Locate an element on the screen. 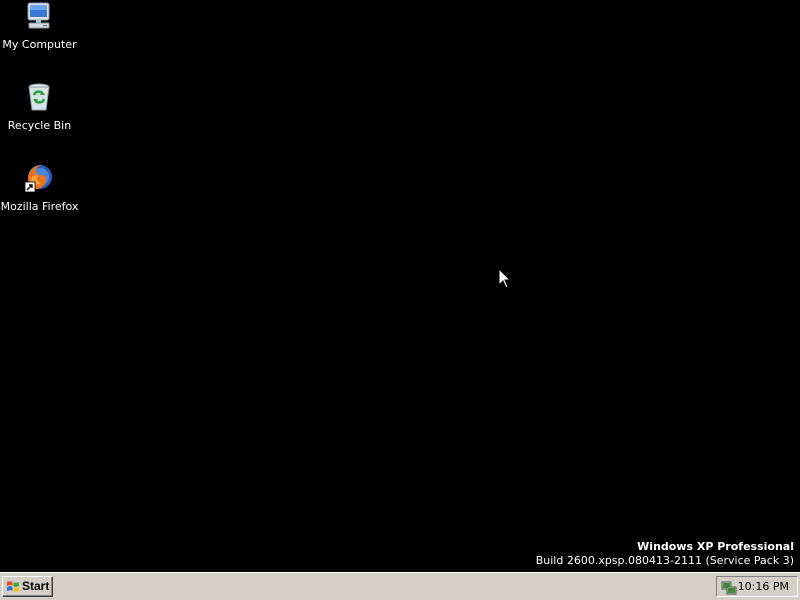 Image resolution: width=800 pixels, height=600 pixels. mozilla-firefox-label: Mozilla Firefox is located at coordinates (39, 206).